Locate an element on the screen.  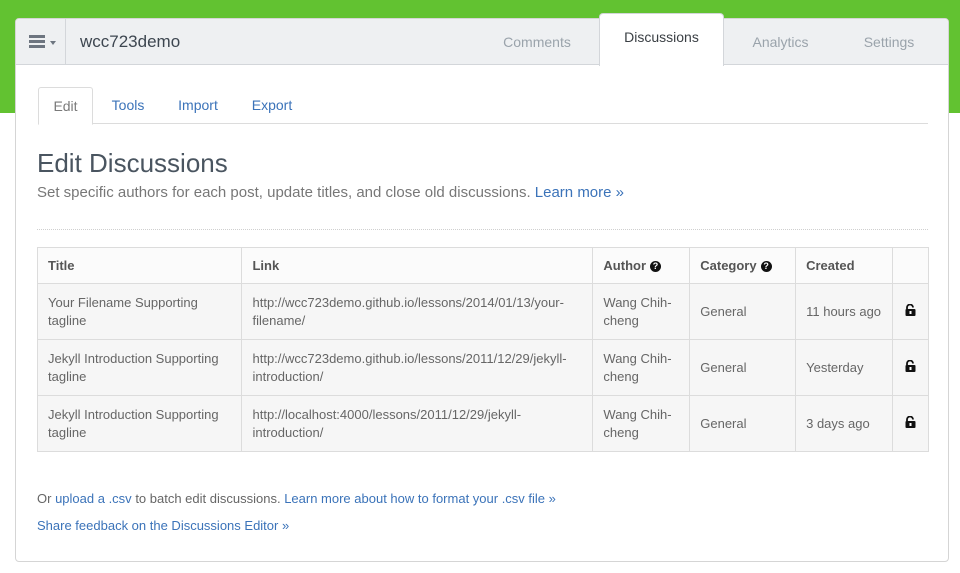
column-header-category: Category? is located at coordinates (743, 265).